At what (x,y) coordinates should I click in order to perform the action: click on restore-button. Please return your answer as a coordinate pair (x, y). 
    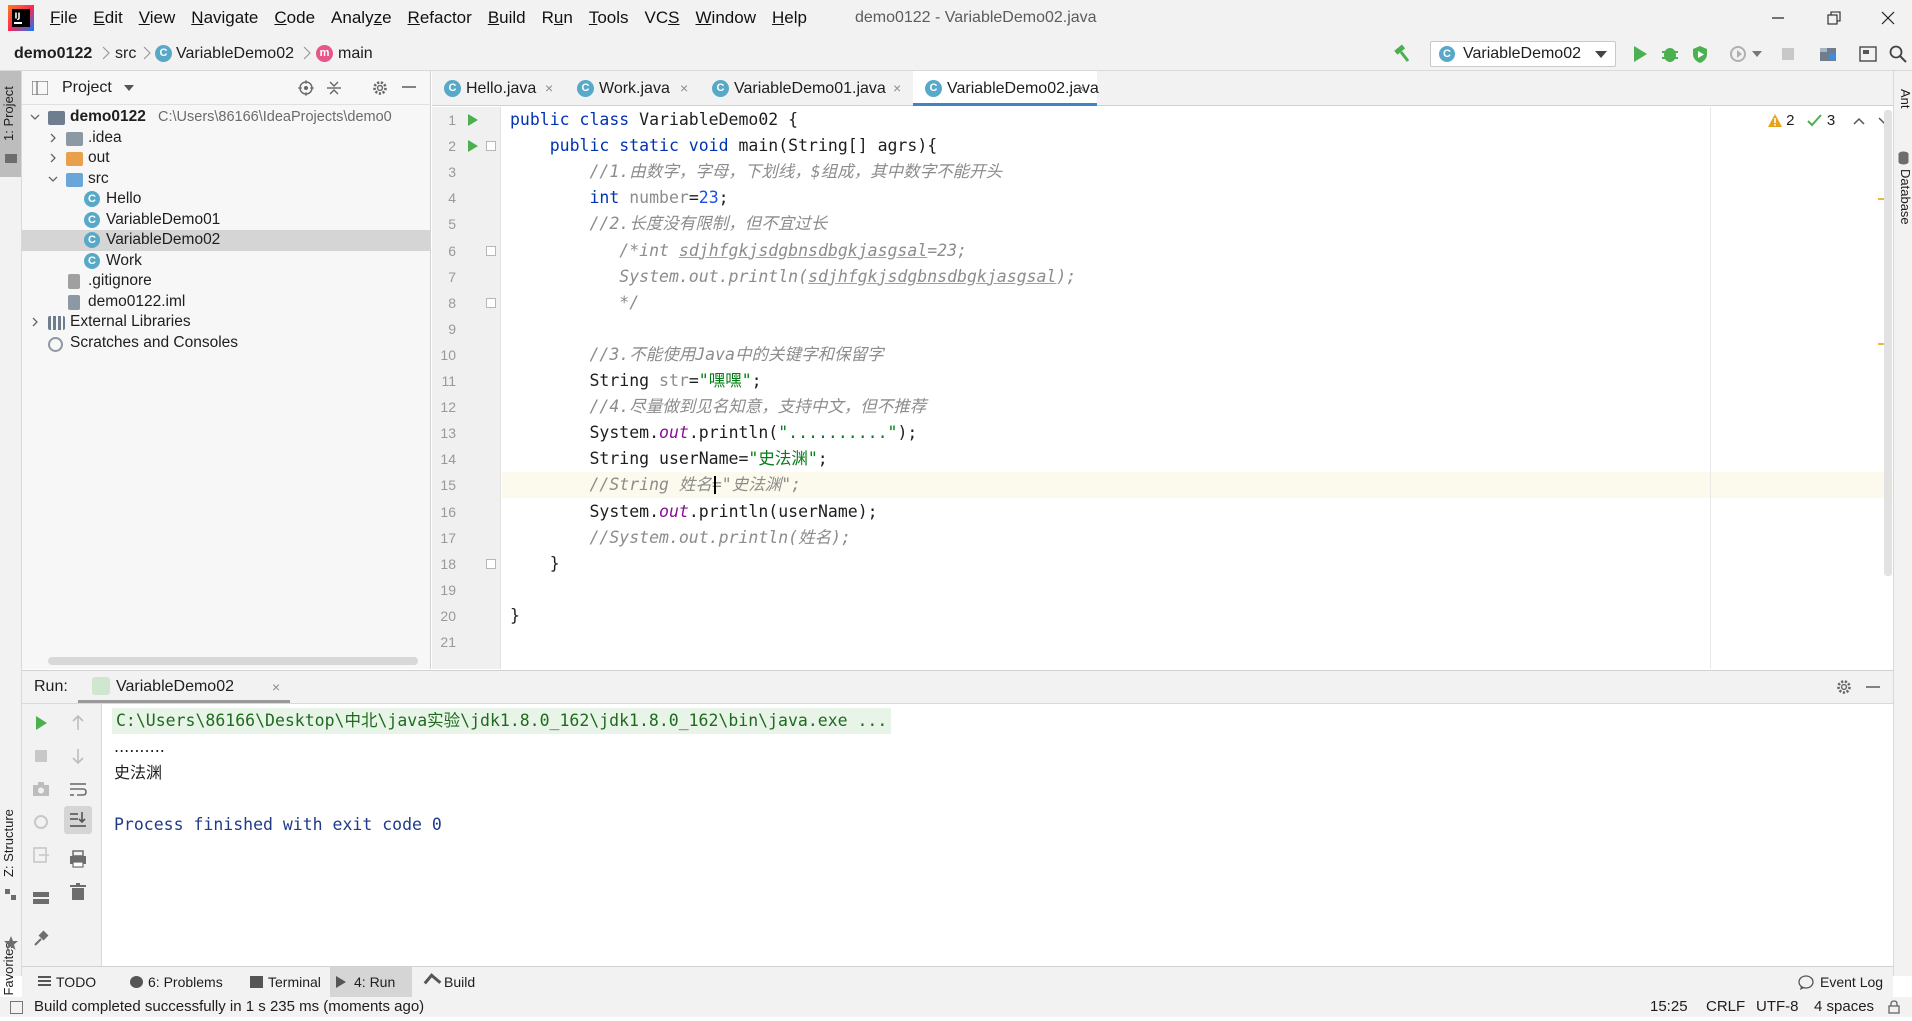
    Looking at the image, I should click on (1834, 18).